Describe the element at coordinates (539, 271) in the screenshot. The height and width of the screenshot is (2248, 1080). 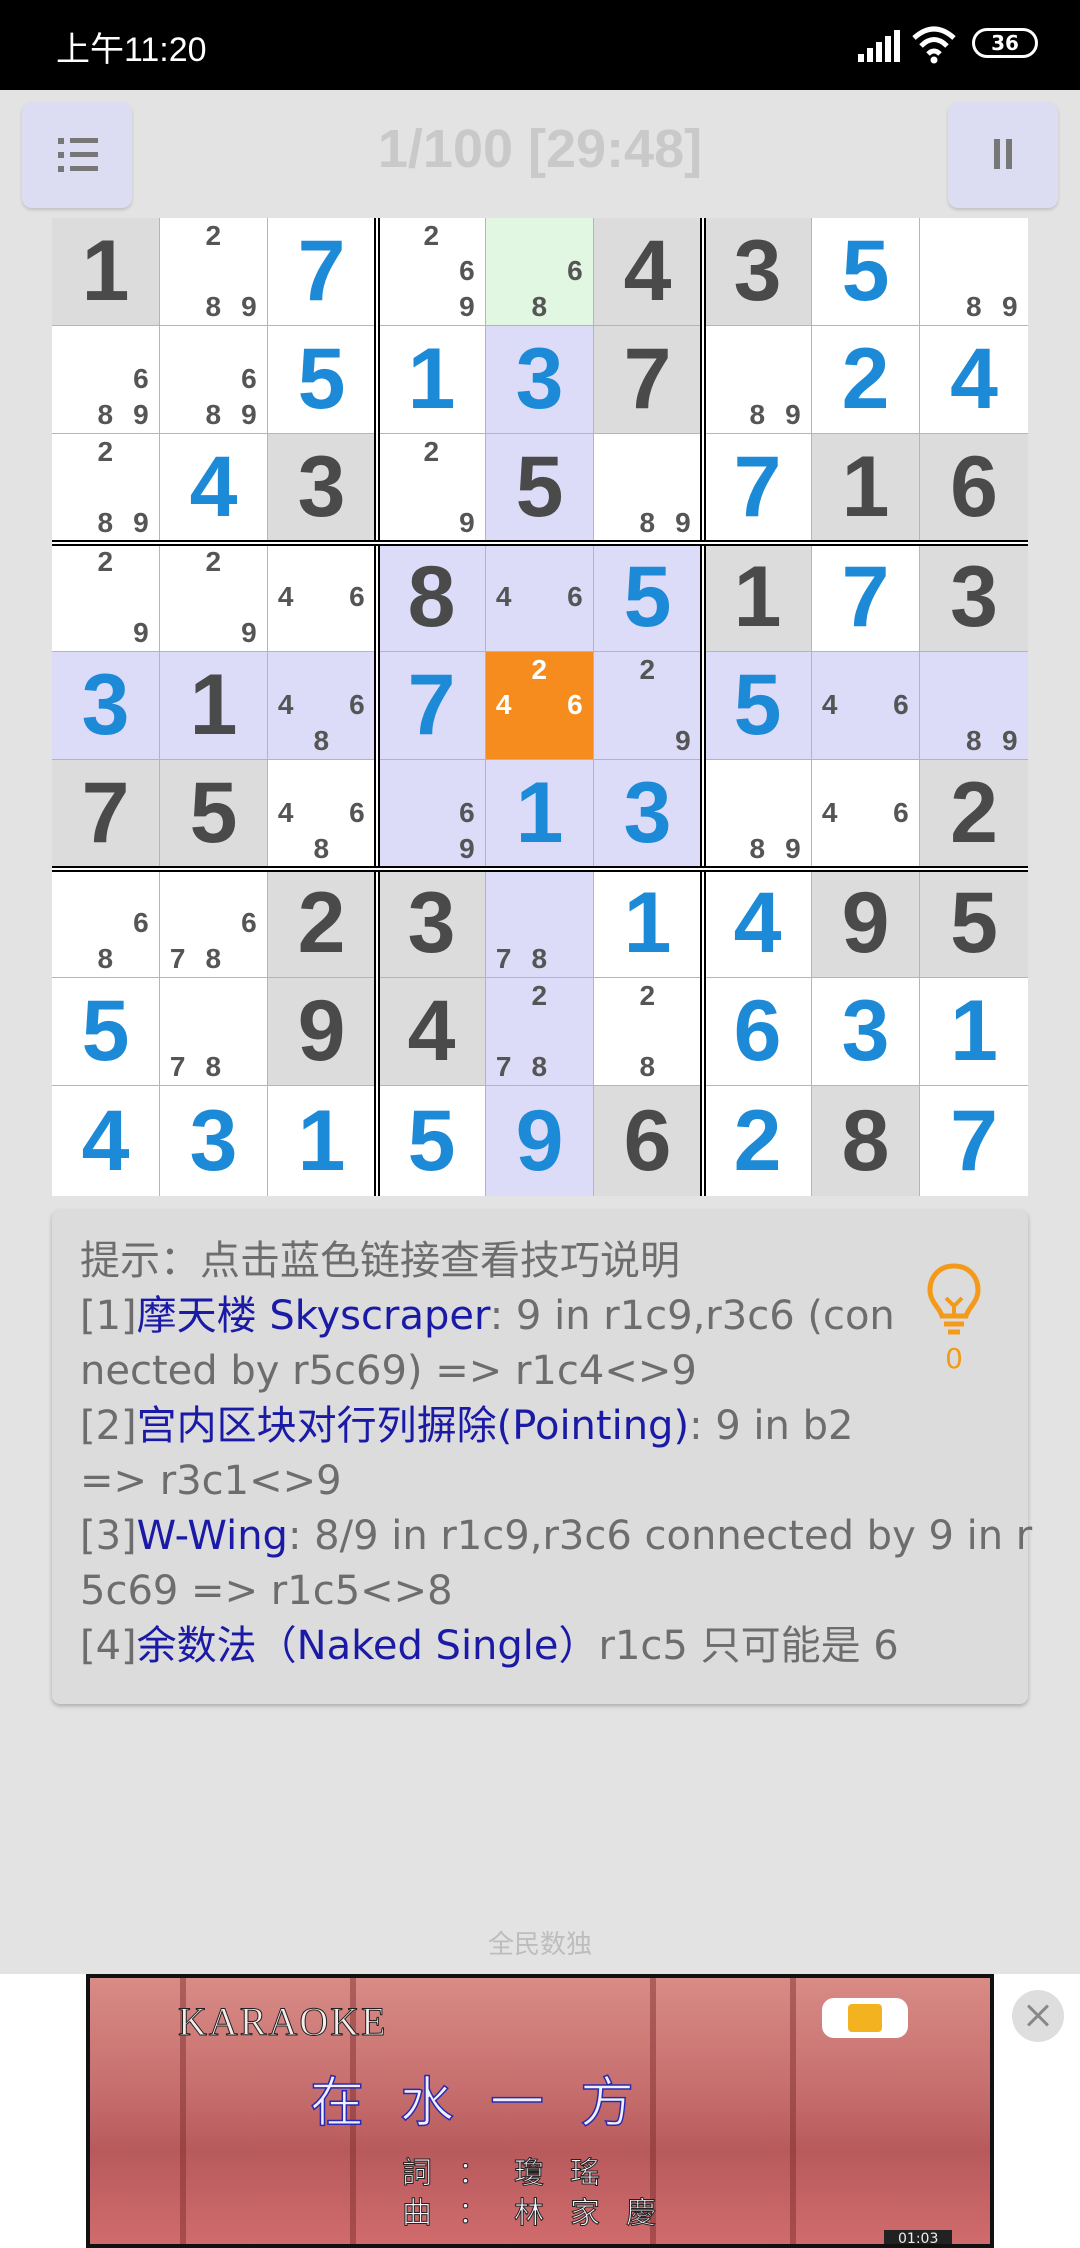
I see `cell-r1c5: 68` at that location.